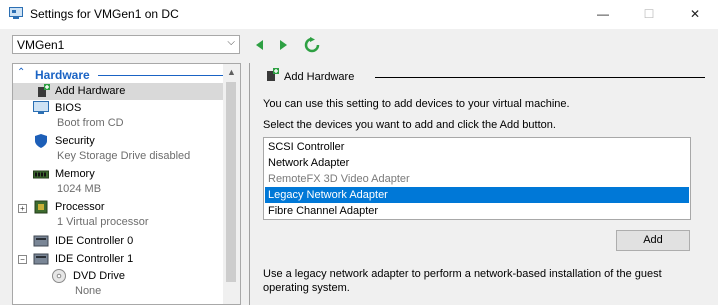  I want to click on tree-item-dvd-drive: DVD Drive None, so click(119, 285).